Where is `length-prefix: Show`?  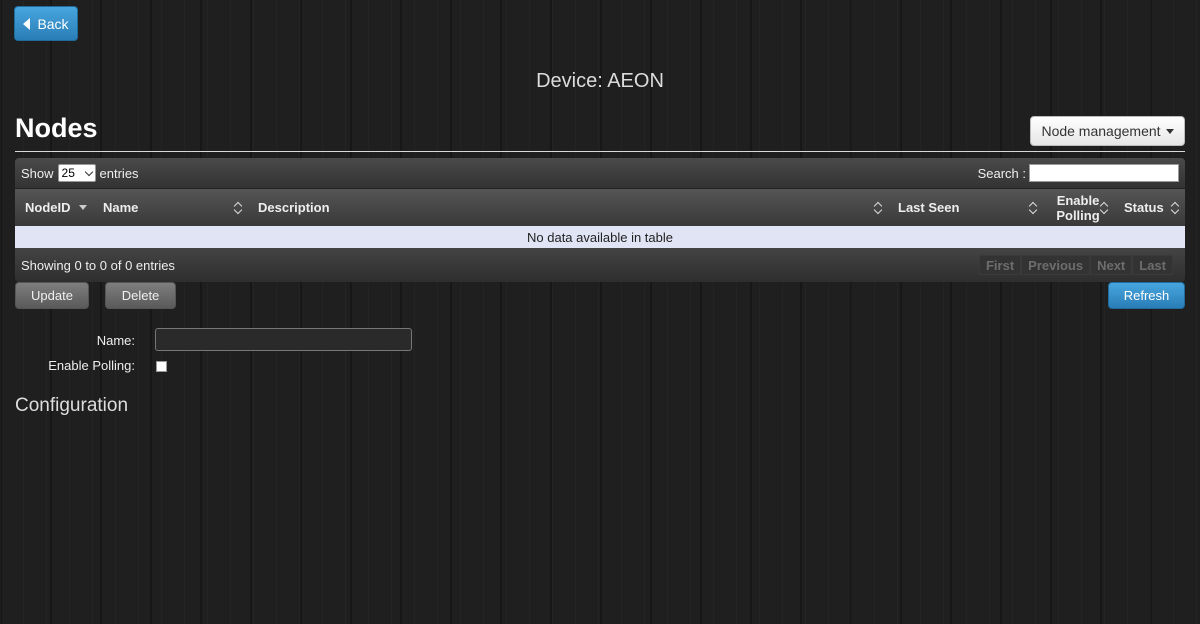 length-prefix: Show is located at coordinates (37, 173).